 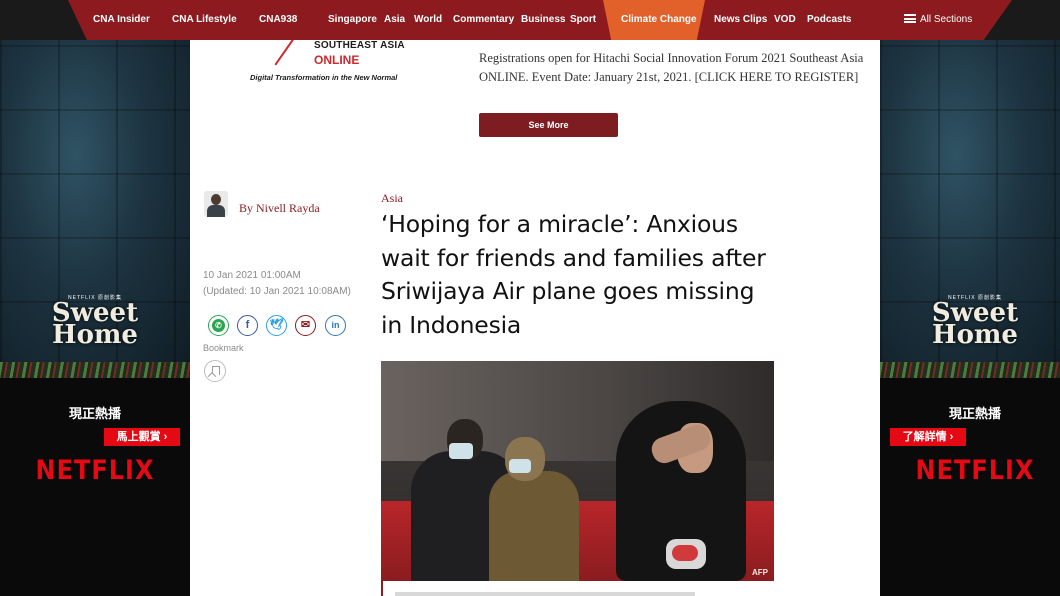 I want to click on all-sections-button: All Sections, so click(x=938, y=20).